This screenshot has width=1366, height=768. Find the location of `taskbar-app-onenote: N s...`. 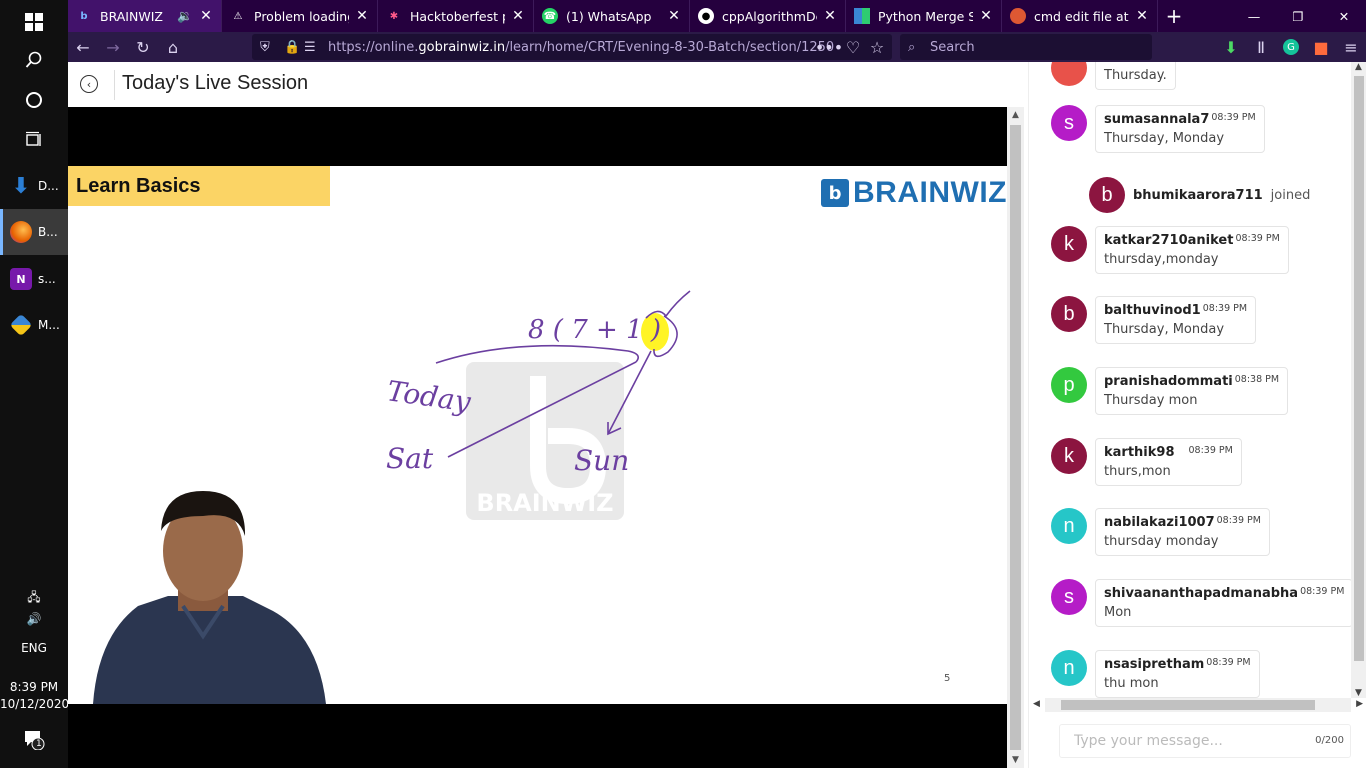

taskbar-app-onenote: N s... is located at coordinates (34, 279).